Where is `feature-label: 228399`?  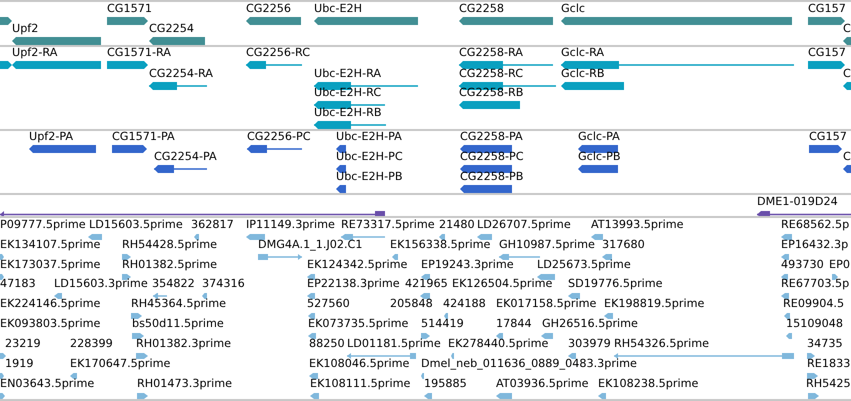 feature-label: 228399 is located at coordinates (91, 344).